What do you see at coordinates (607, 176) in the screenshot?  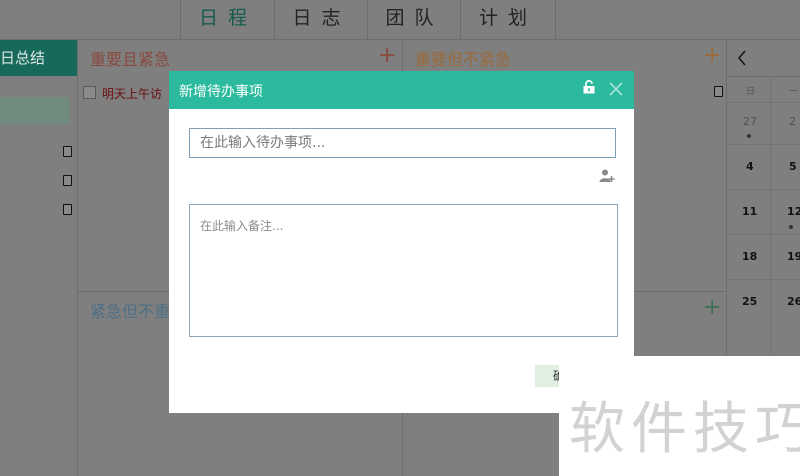 I see `add-user-icon` at bounding box center [607, 176].